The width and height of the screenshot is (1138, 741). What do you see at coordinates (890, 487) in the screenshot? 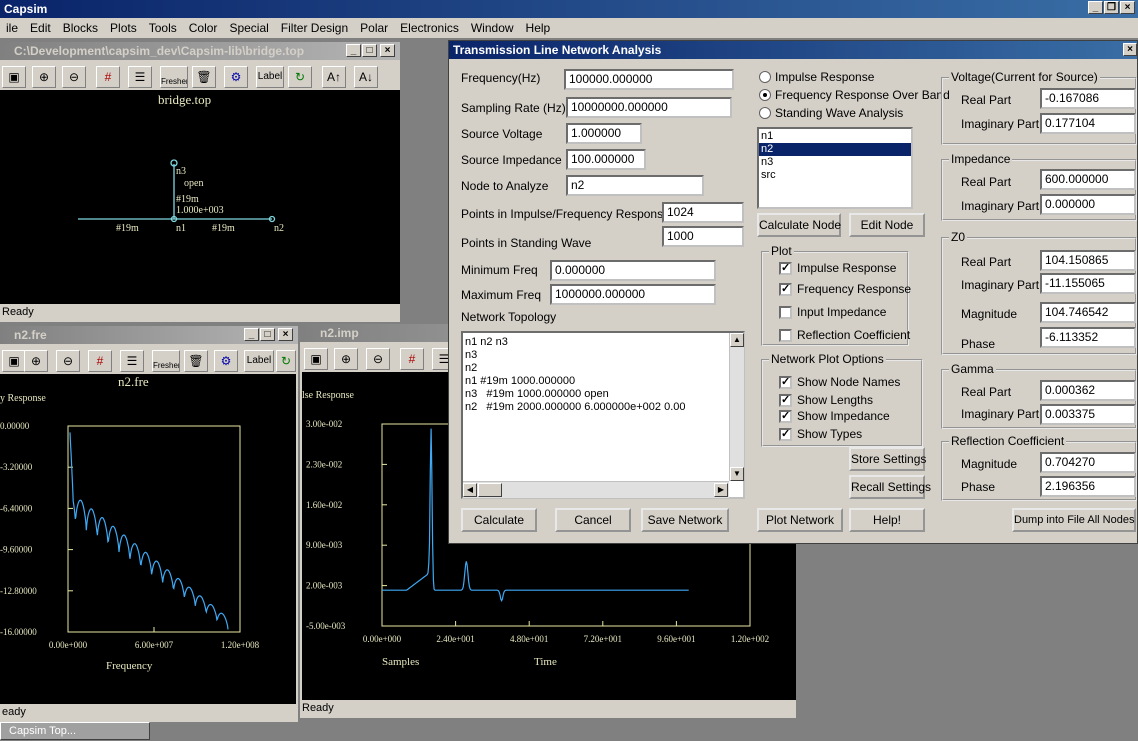
I see `recall-settings-button: Recall Settings` at bounding box center [890, 487].